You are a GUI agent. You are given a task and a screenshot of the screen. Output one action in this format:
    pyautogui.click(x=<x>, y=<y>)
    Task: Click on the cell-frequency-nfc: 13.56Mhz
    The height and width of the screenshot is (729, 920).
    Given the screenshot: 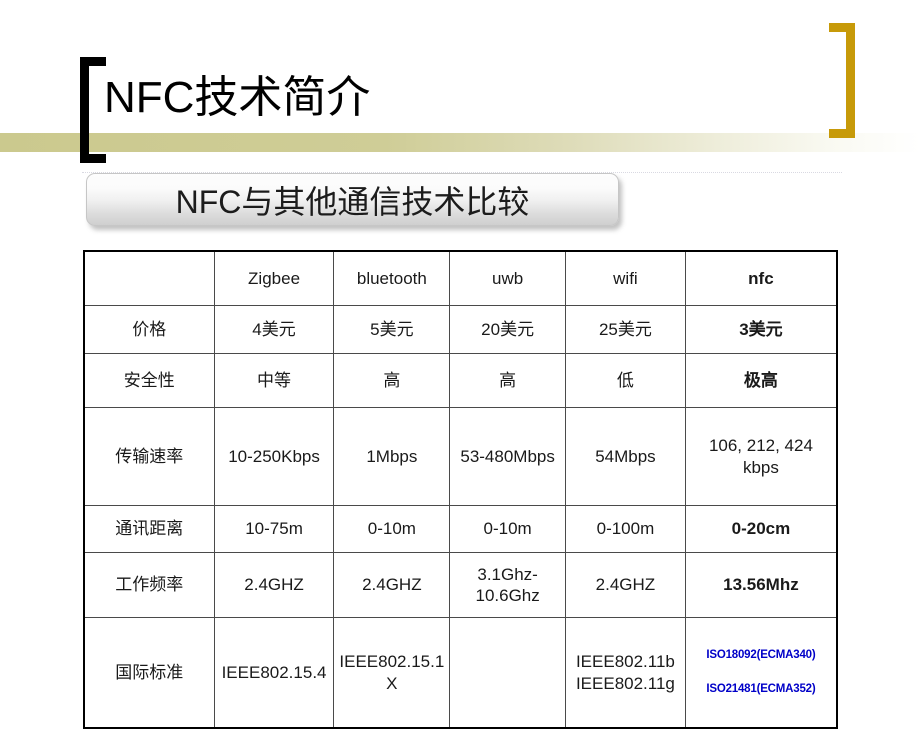 What is the action you would take?
    pyautogui.click(x=761, y=585)
    